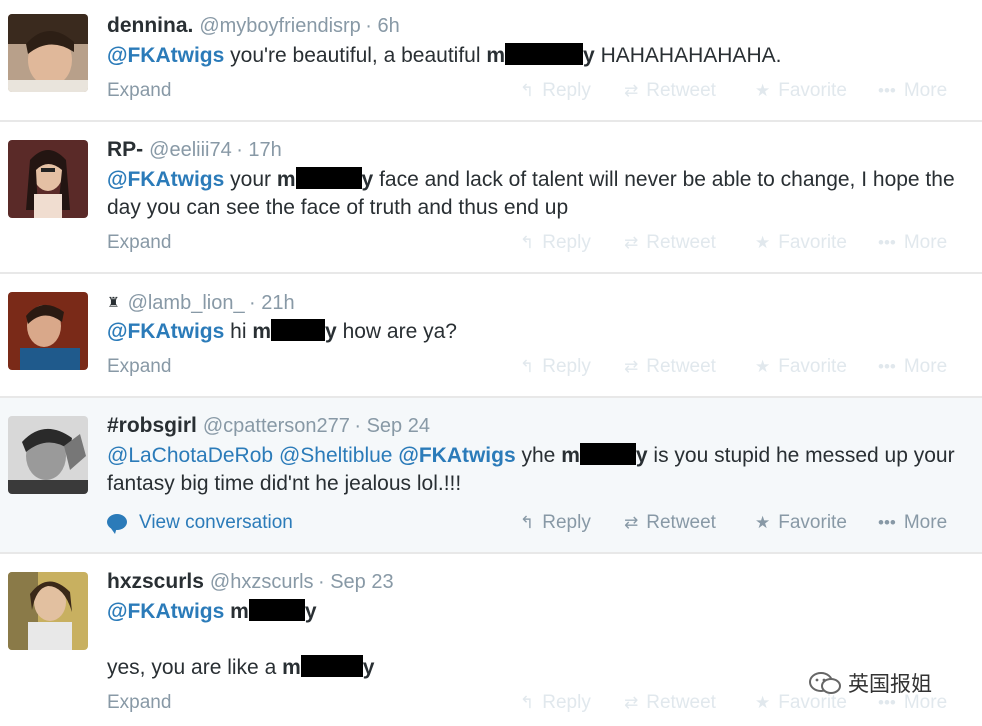  I want to click on tweet-header: ♜ @lamb_lion_ · 21h, so click(201, 302).